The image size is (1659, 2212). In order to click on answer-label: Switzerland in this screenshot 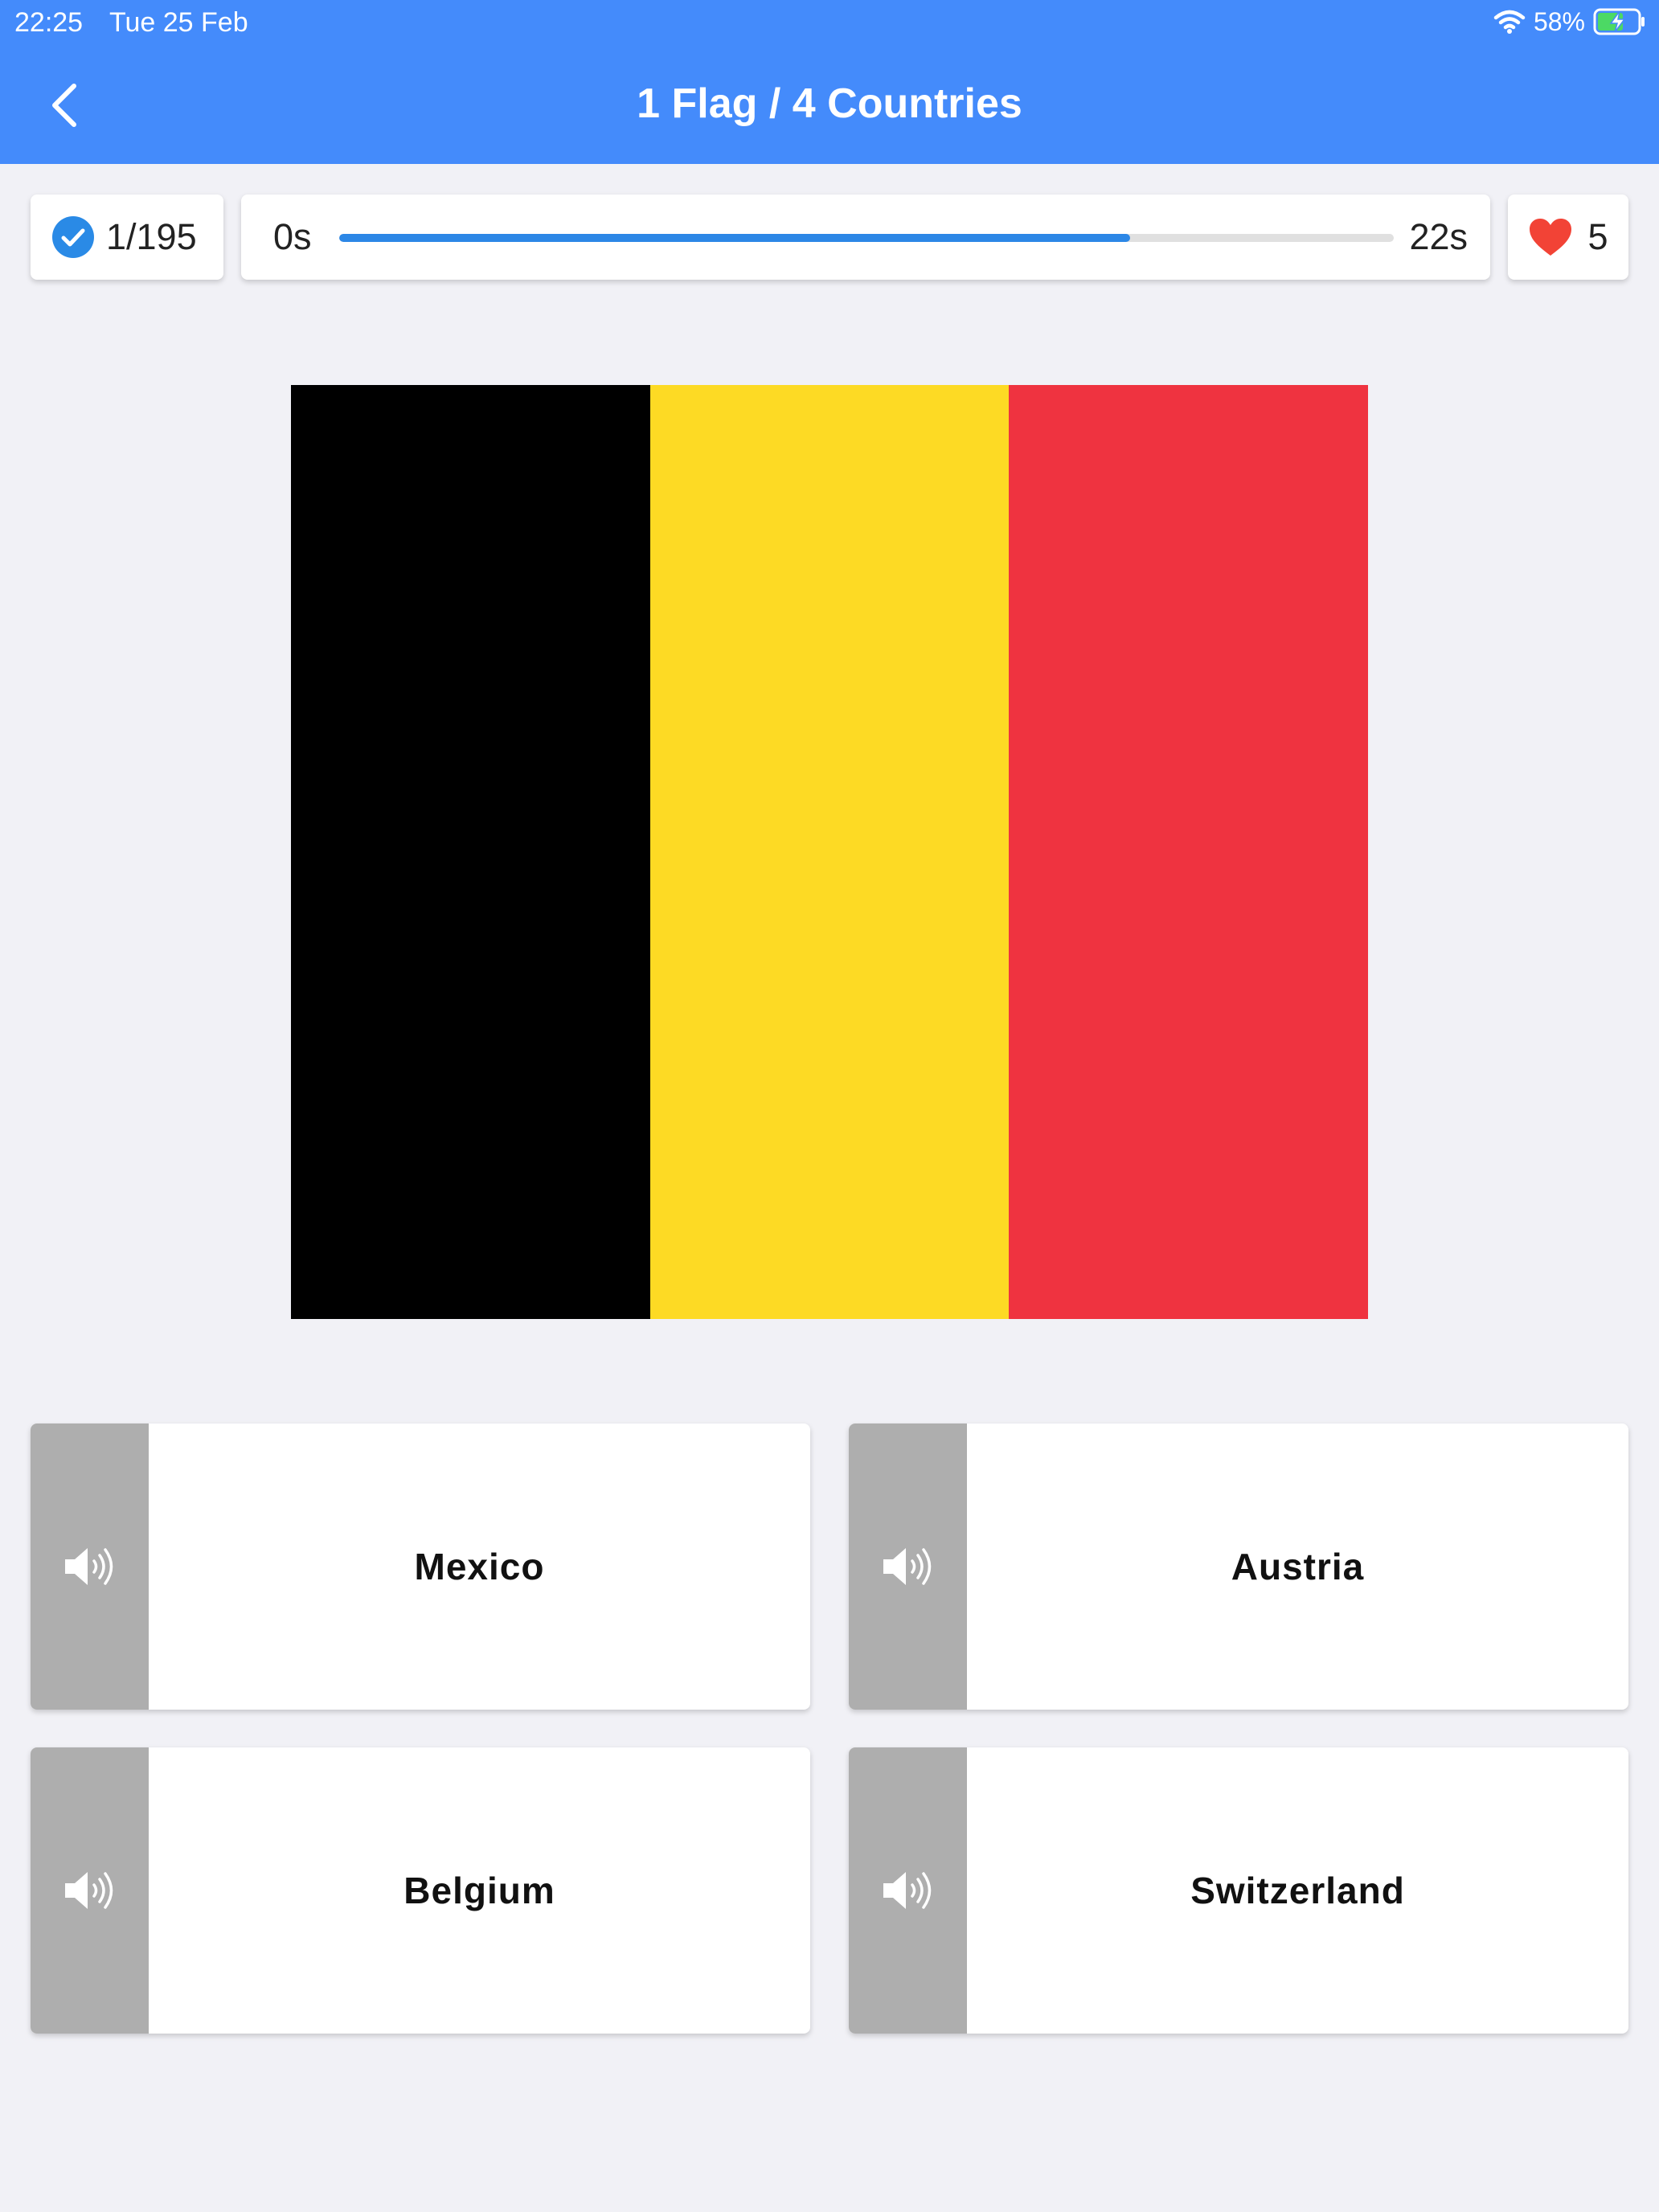, I will do `click(1297, 1890)`.